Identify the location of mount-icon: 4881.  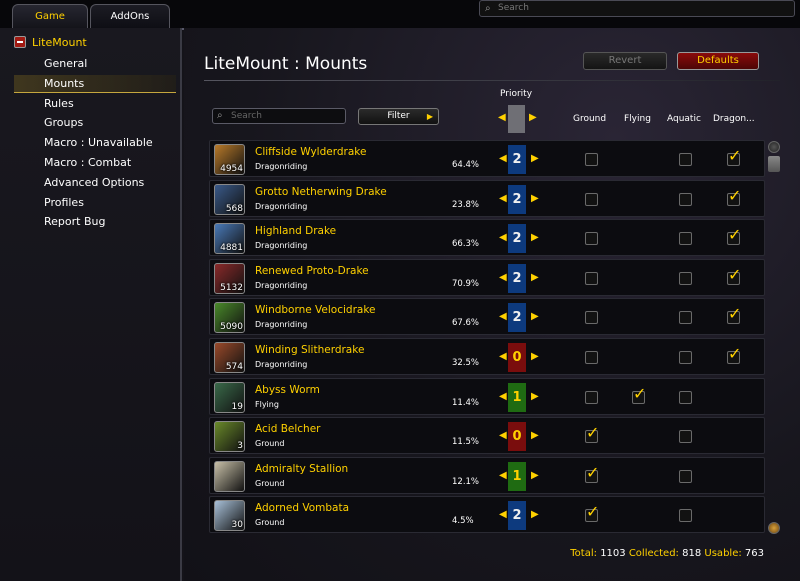
(229, 239).